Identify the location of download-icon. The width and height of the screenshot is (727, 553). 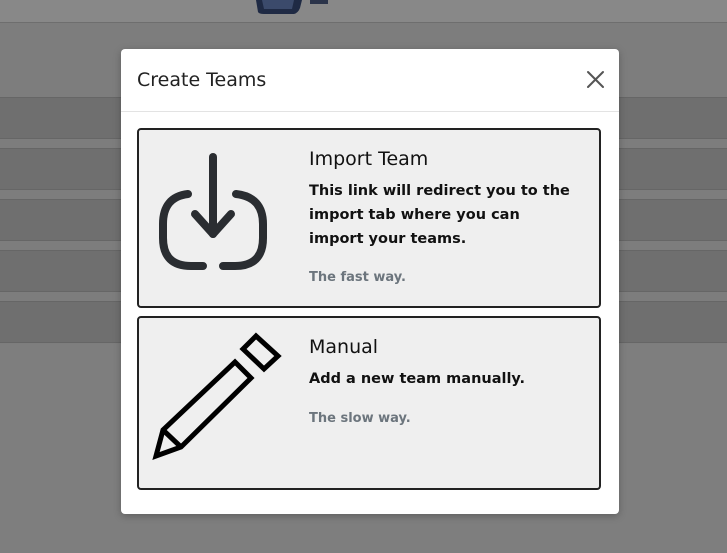
(213, 211).